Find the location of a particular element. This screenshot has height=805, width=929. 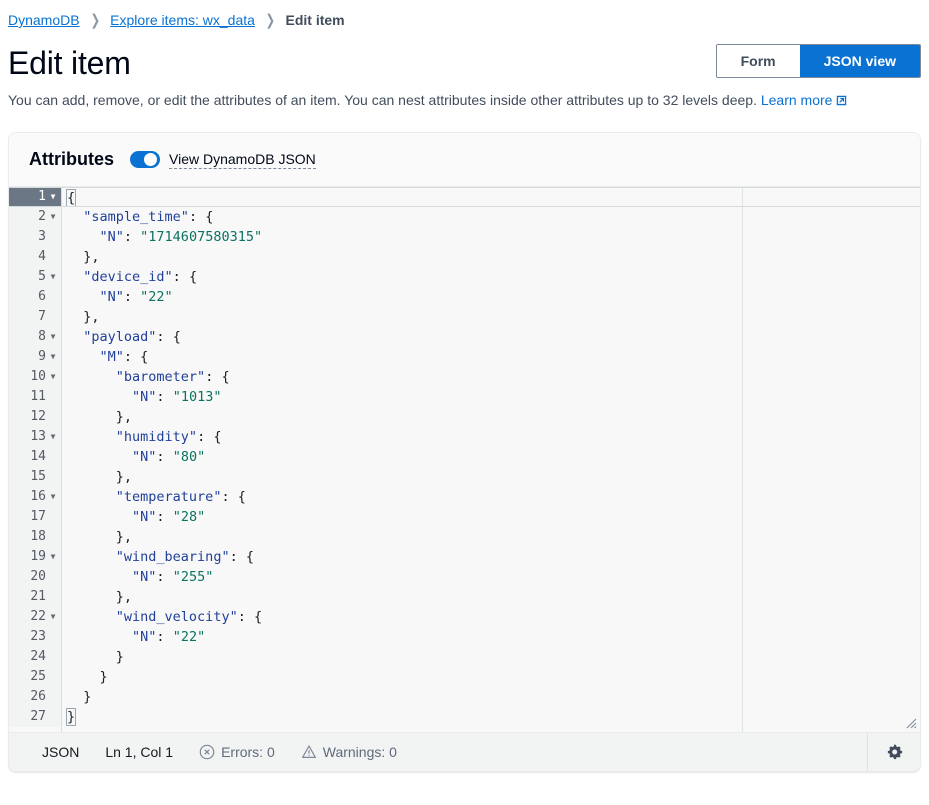

code-line: 24▼ } is located at coordinates (464, 657).